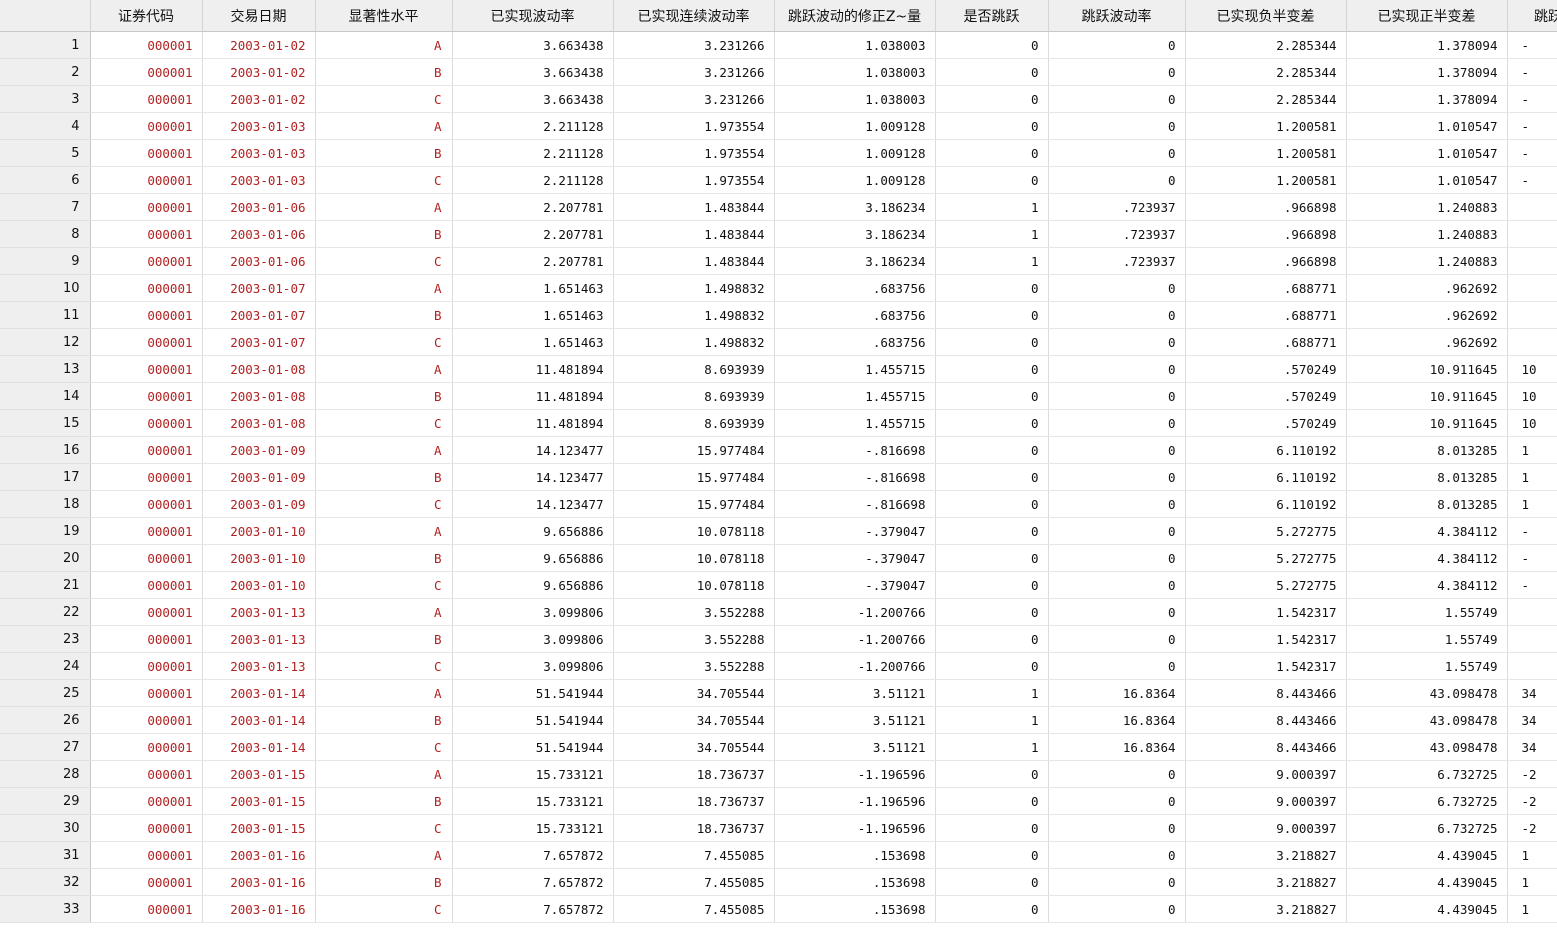 The height and width of the screenshot is (928, 1557). What do you see at coordinates (855, 423) in the screenshot?
I see `cell-jump-z-statistic: 1.455715` at bounding box center [855, 423].